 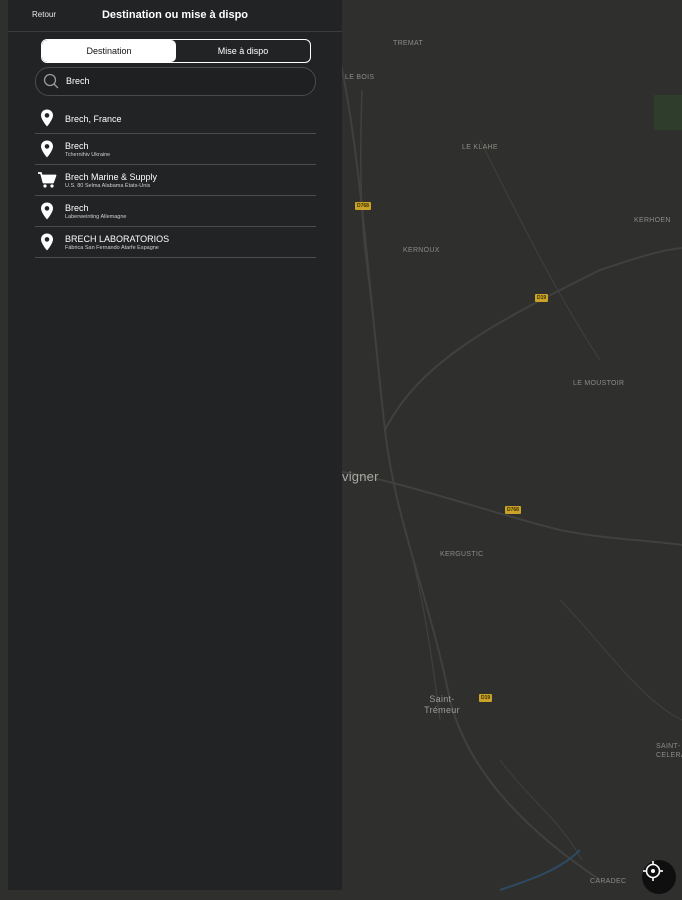 What do you see at coordinates (175, 118) in the screenshot?
I see `list-item: Brech, France` at bounding box center [175, 118].